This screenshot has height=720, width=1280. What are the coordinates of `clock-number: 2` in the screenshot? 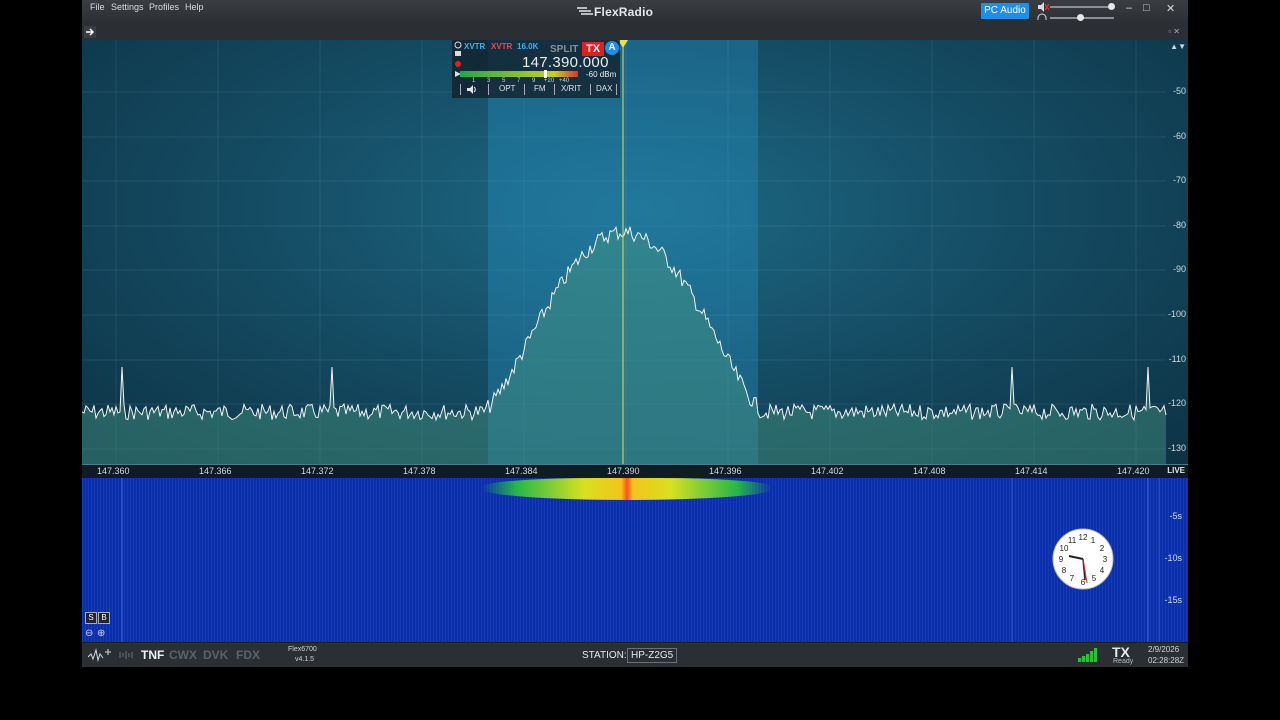 It's located at (1102, 548).